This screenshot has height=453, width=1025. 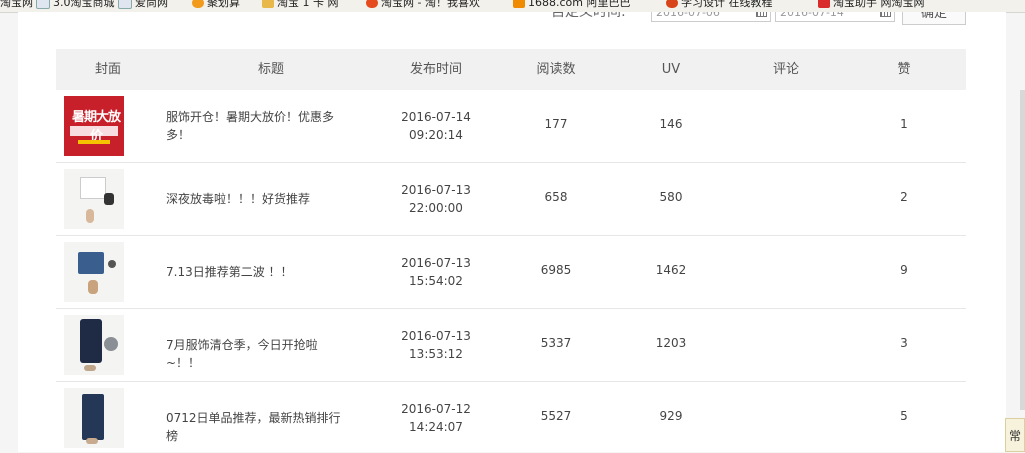 What do you see at coordinates (436, 281) in the screenshot?
I see `publish-clock: 15:54:02` at bounding box center [436, 281].